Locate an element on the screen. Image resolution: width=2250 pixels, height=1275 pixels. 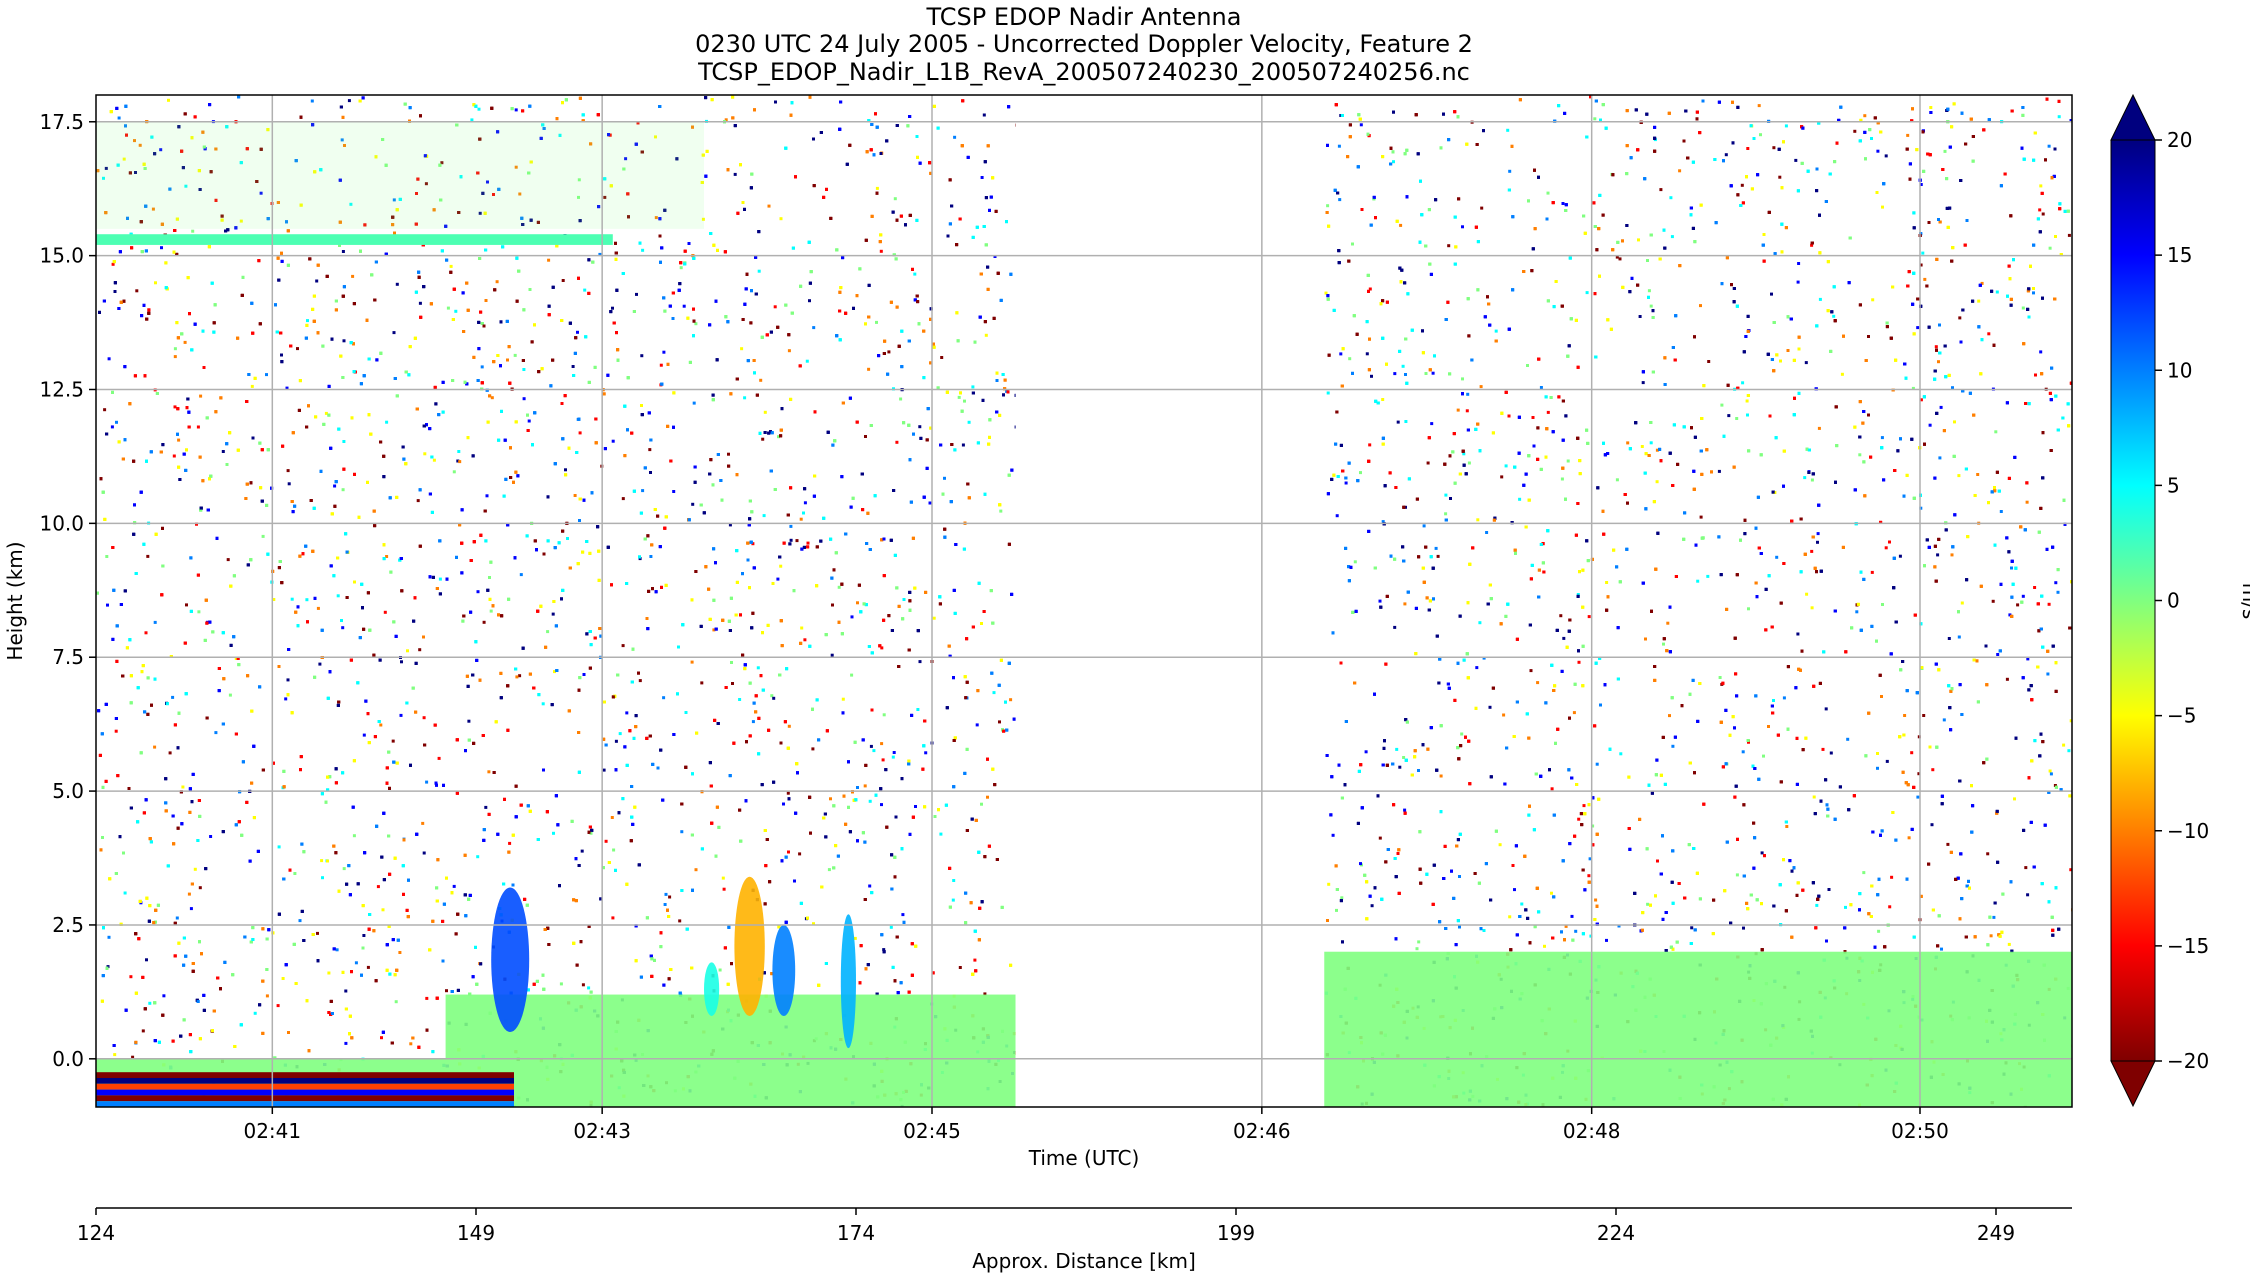
x-tick-label: 02:43 is located at coordinates (602, 1131).